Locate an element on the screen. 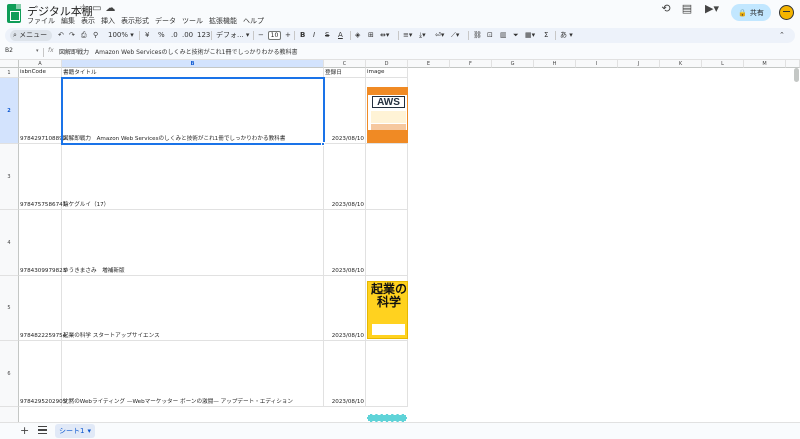 This screenshot has width=800, height=439. comment-icon: ▤ is located at coordinates (687, 9).